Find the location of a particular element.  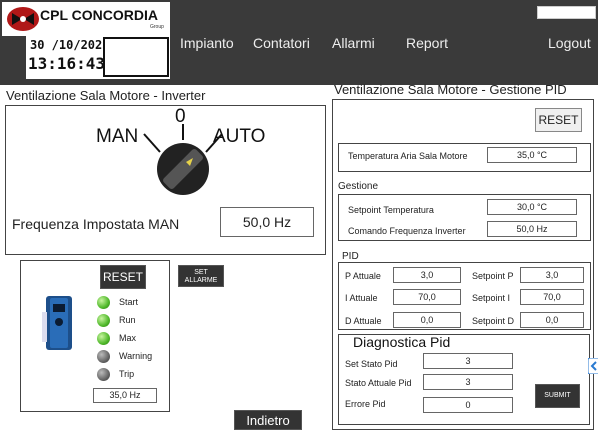

errore-pid-label: Errore Pid is located at coordinates (365, 404).